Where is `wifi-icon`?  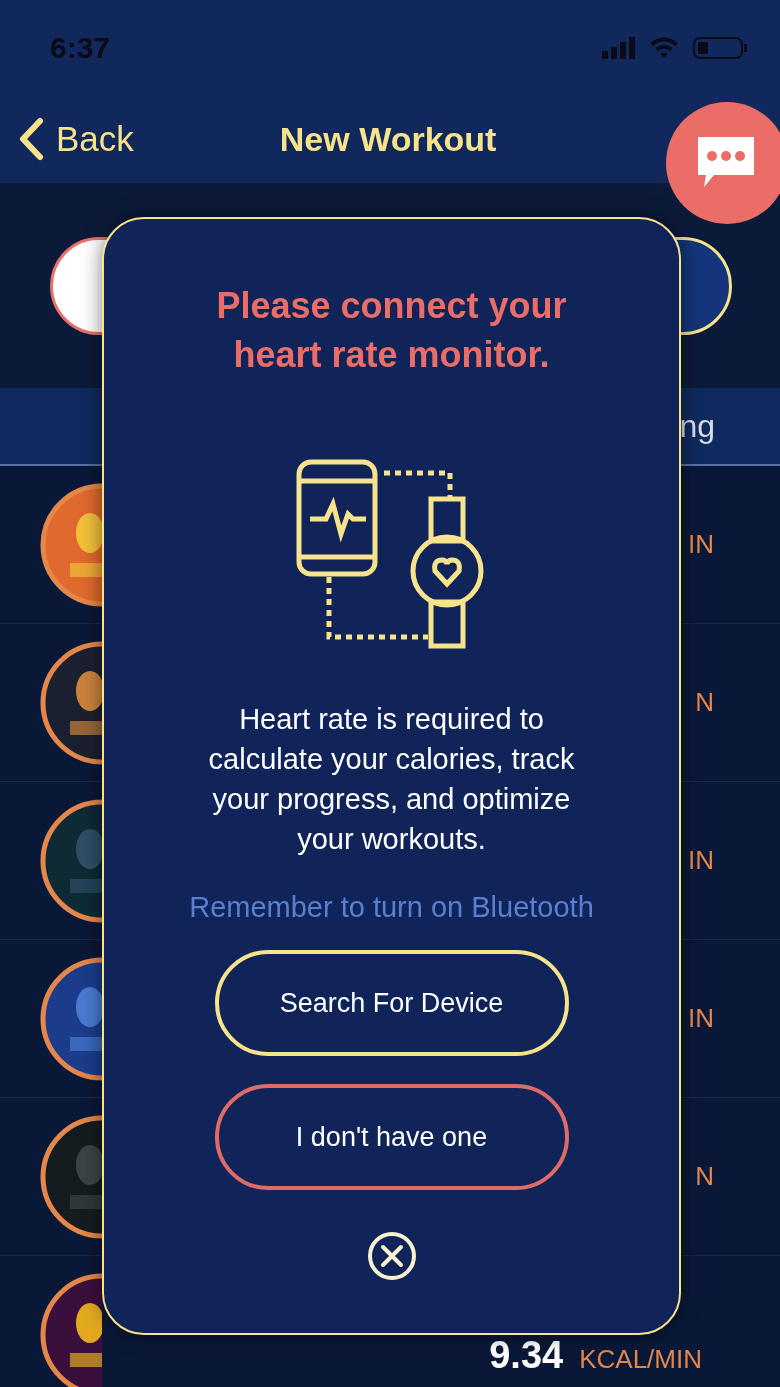
wifi-icon is located at coordinates (664, 47).